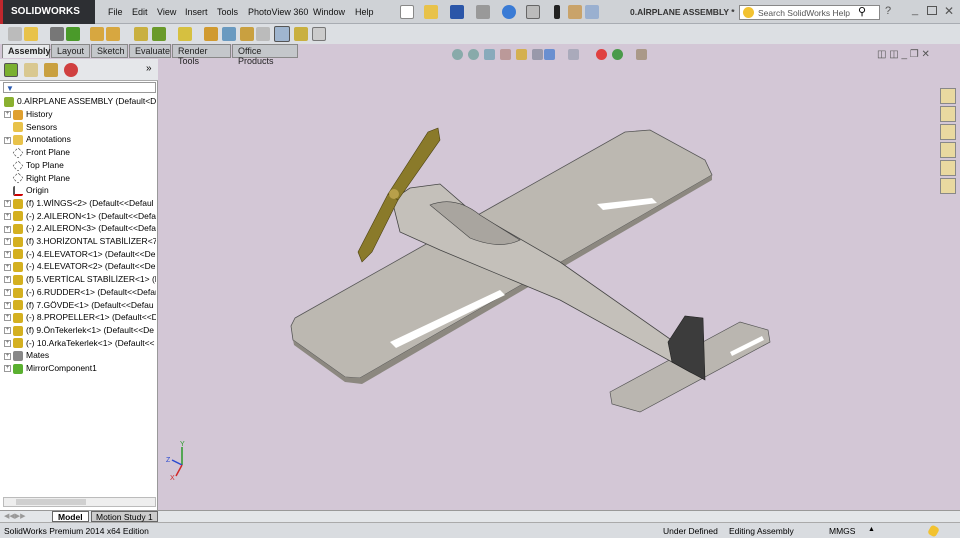 The image size is (960, 538). What do you see at coordinates (80, 115) in the screenshot?
I see `tree-item: + History` at bounding box center [80, 115].